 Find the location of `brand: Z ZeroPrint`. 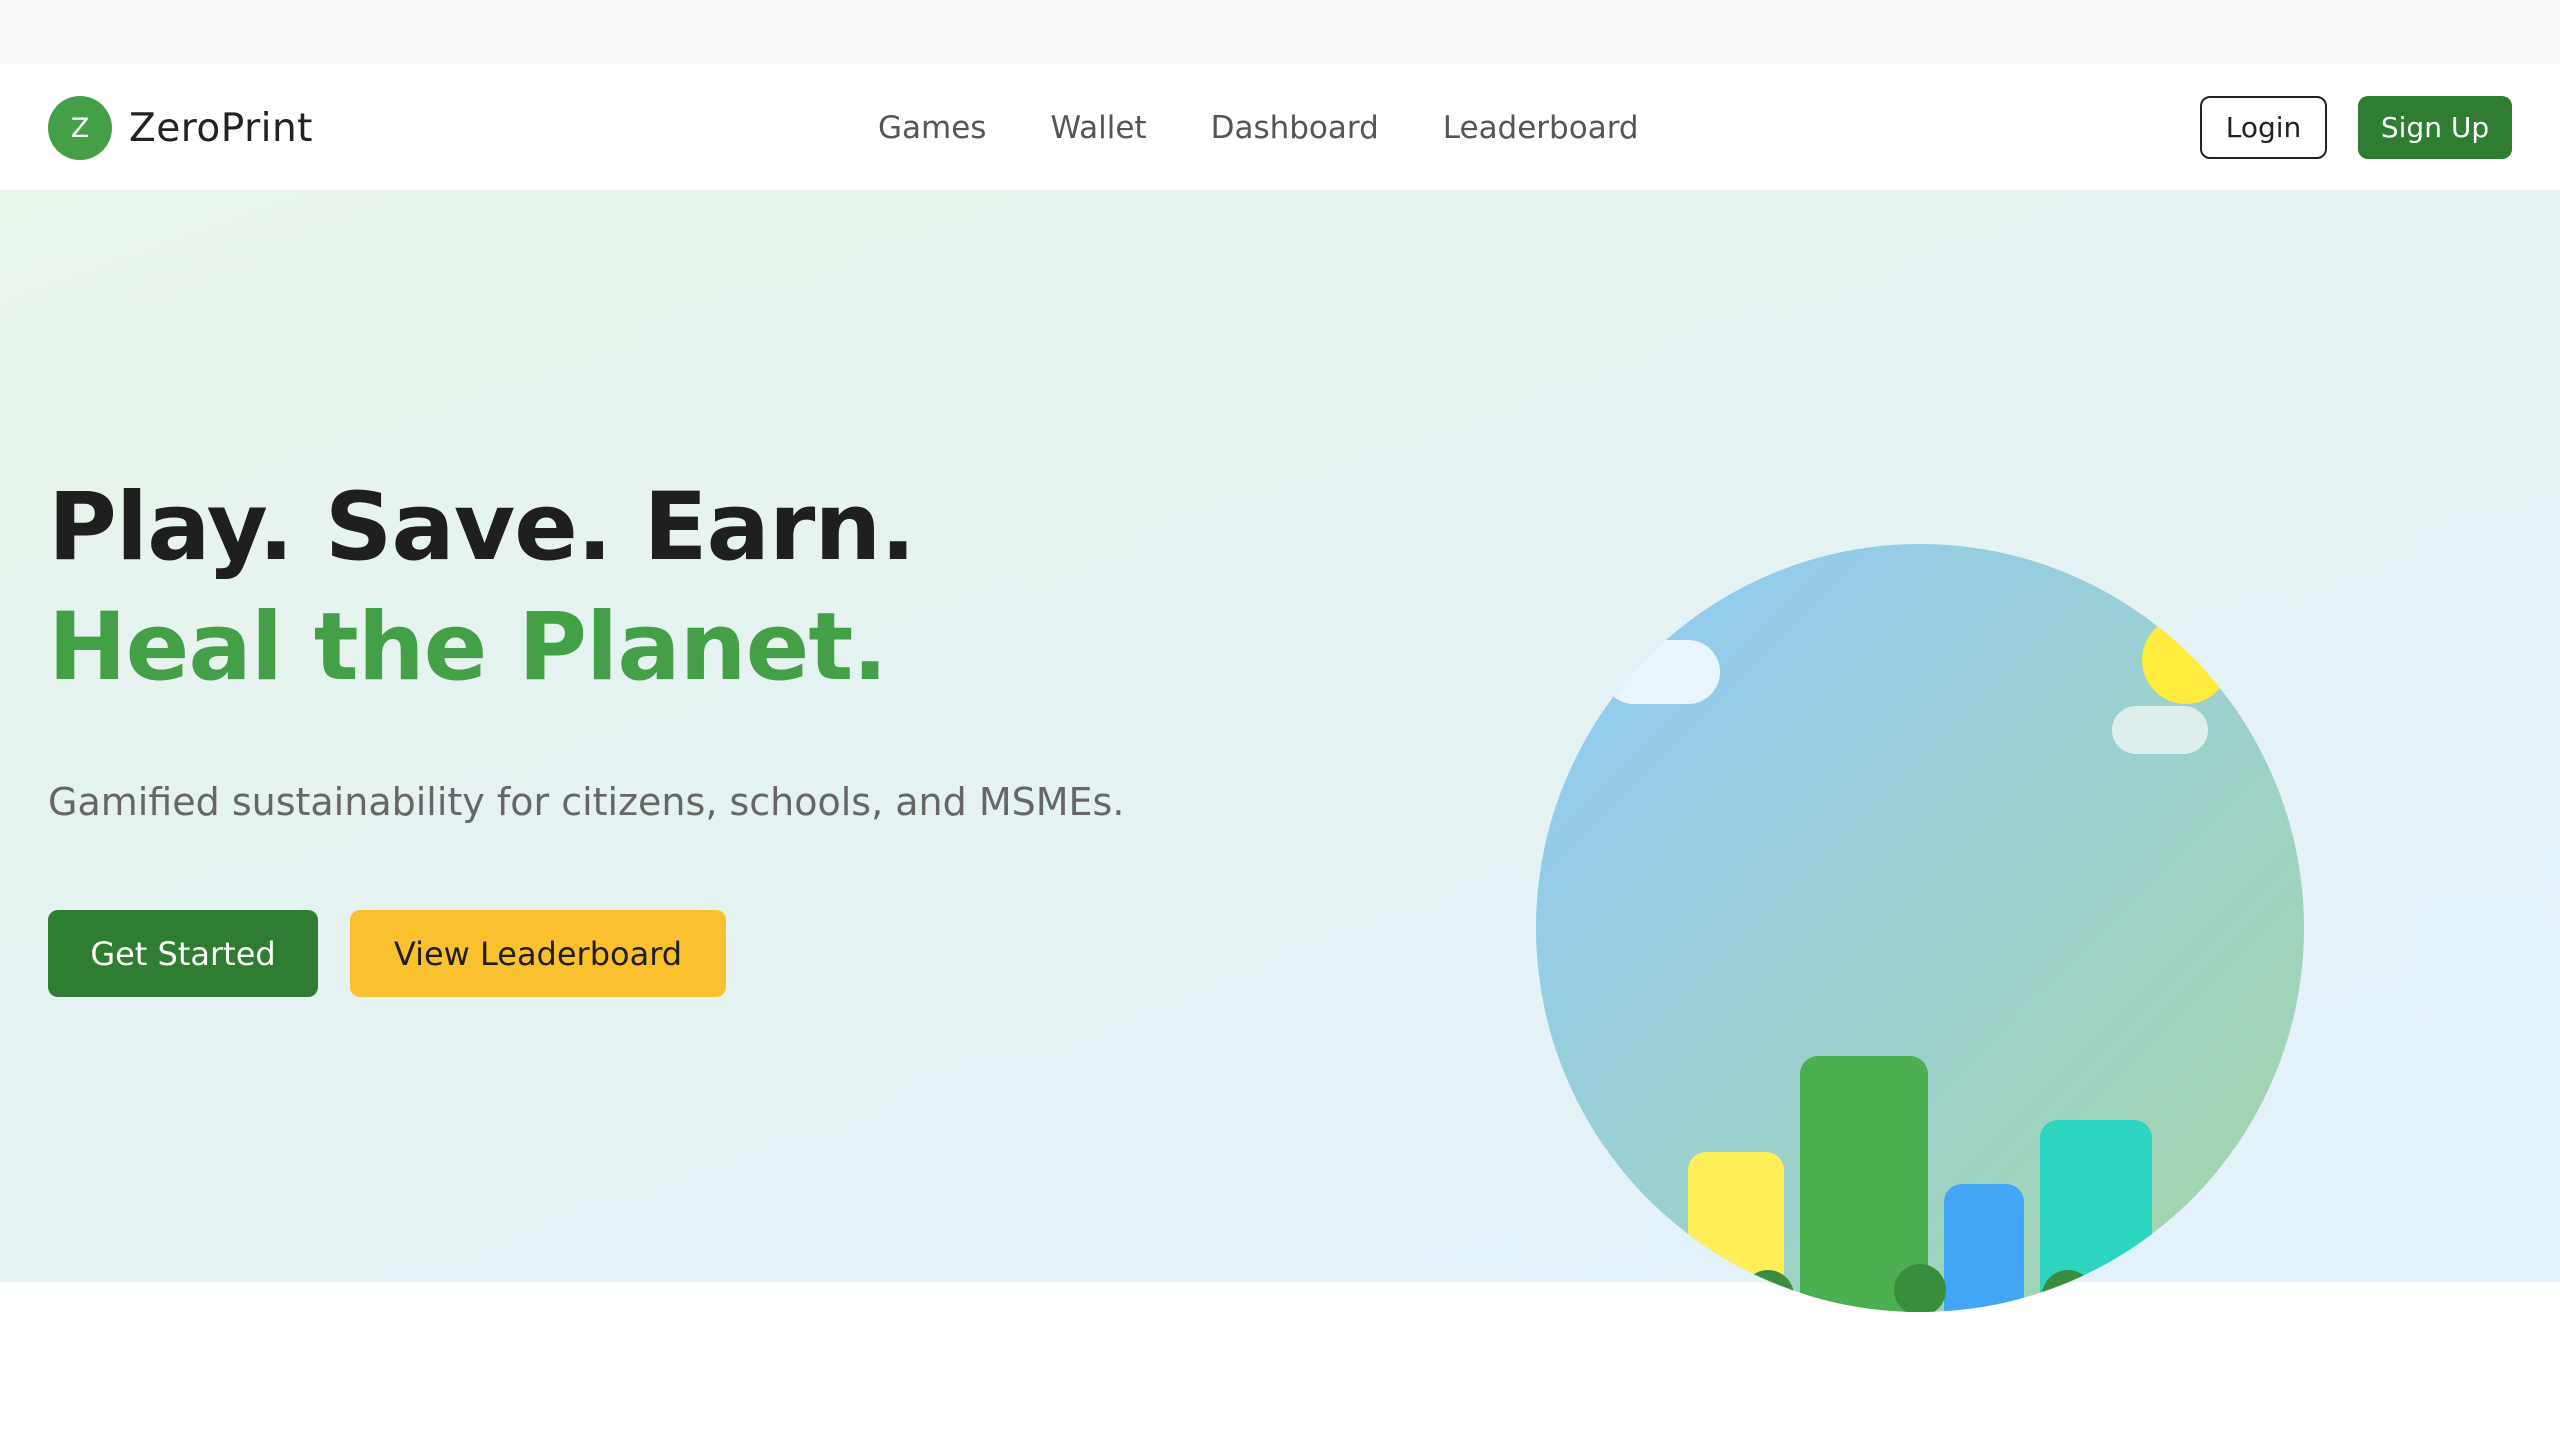

brand: Z ZeroPrint is located at coordinates (180, 128).